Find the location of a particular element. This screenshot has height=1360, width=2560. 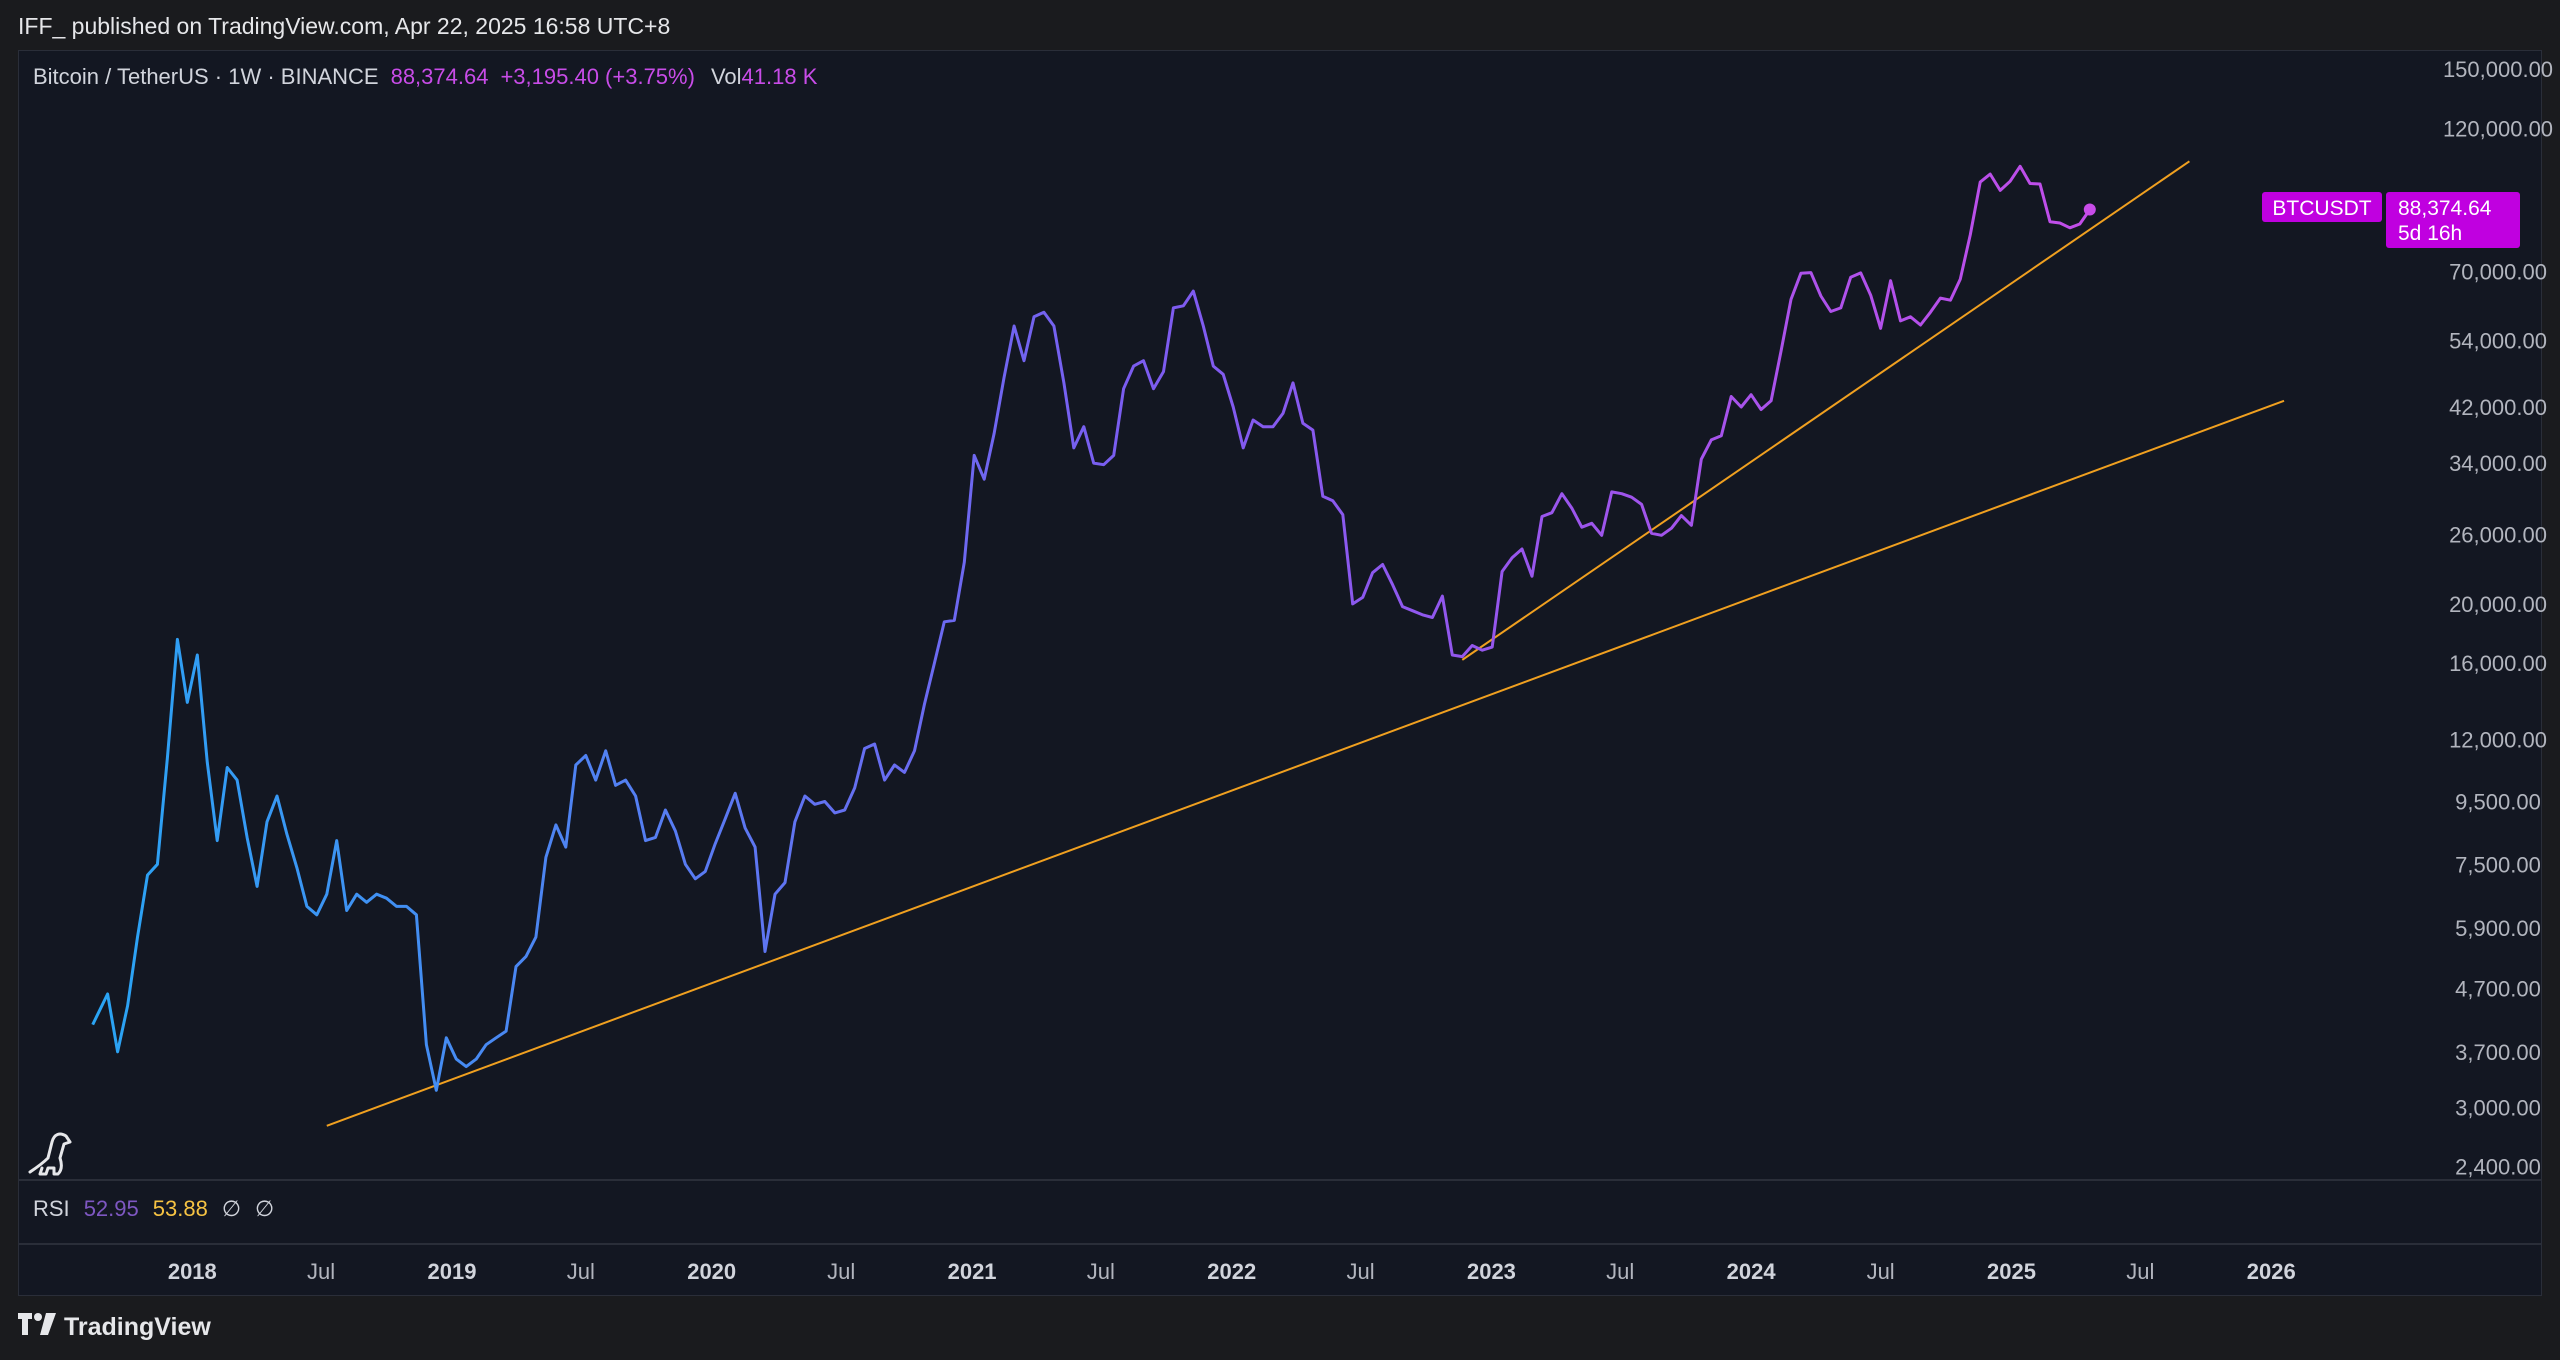

rsi-empty-symbol-2: ∅ is located at coordinates (264, 1208).